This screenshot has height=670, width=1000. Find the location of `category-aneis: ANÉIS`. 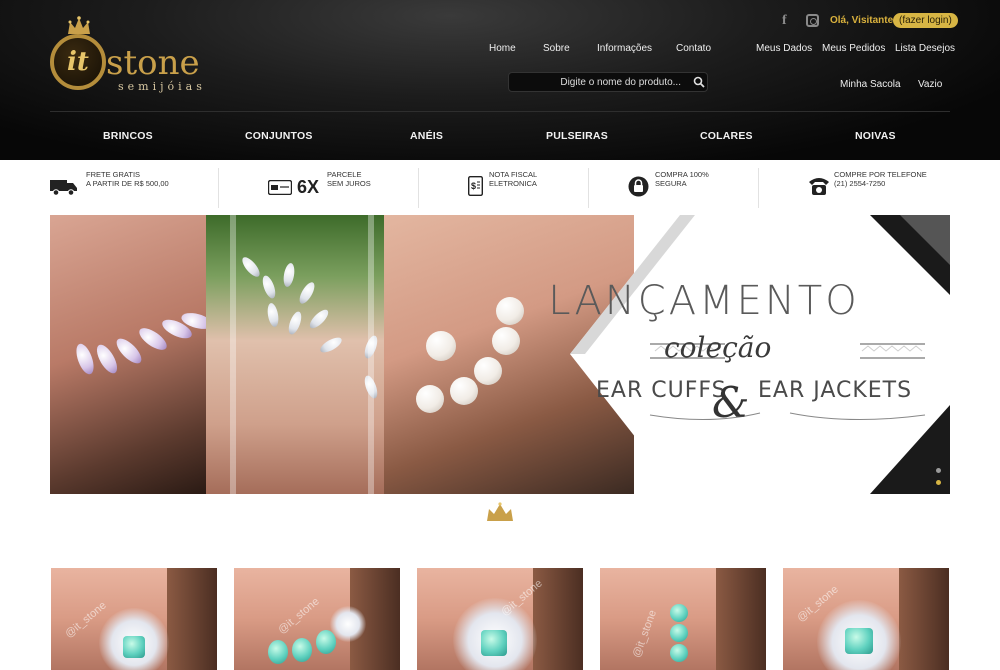

category-aneis: ANÉIS is located at coordinates (426, 136).